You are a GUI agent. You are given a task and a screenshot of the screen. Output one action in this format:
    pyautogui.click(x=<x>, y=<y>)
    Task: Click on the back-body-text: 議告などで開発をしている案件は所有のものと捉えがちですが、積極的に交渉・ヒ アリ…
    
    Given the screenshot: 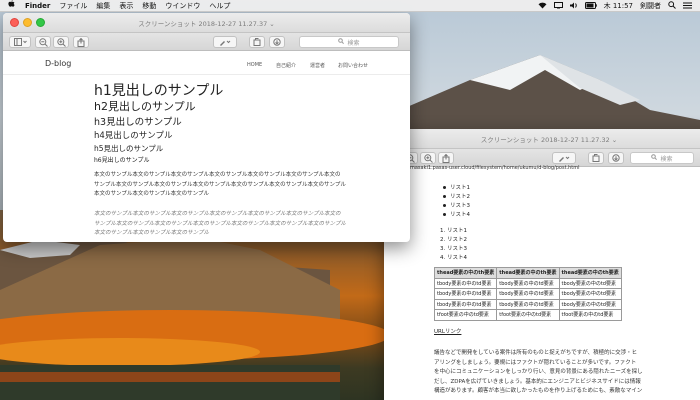 What is the action you would take?
    pyautogui.click(x=567, y=373)
    